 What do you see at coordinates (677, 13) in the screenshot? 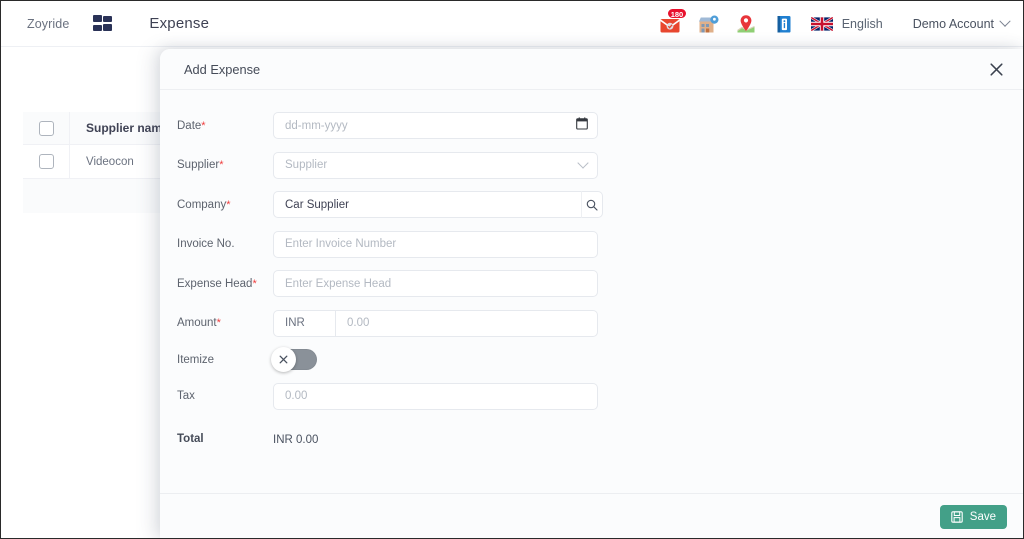
I see `mail-badge-count: 180` at bounding box center [677, 13].